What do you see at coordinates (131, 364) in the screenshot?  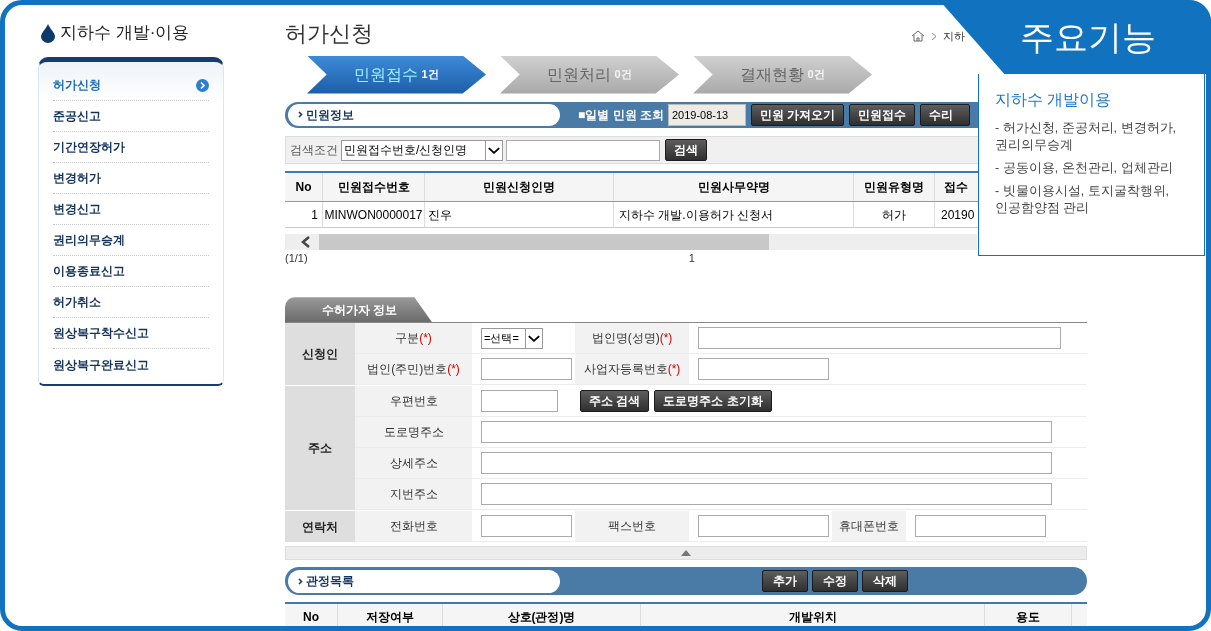 I see `sidebar-item: 원상복구완료신고` at bounding box center [131, 364].